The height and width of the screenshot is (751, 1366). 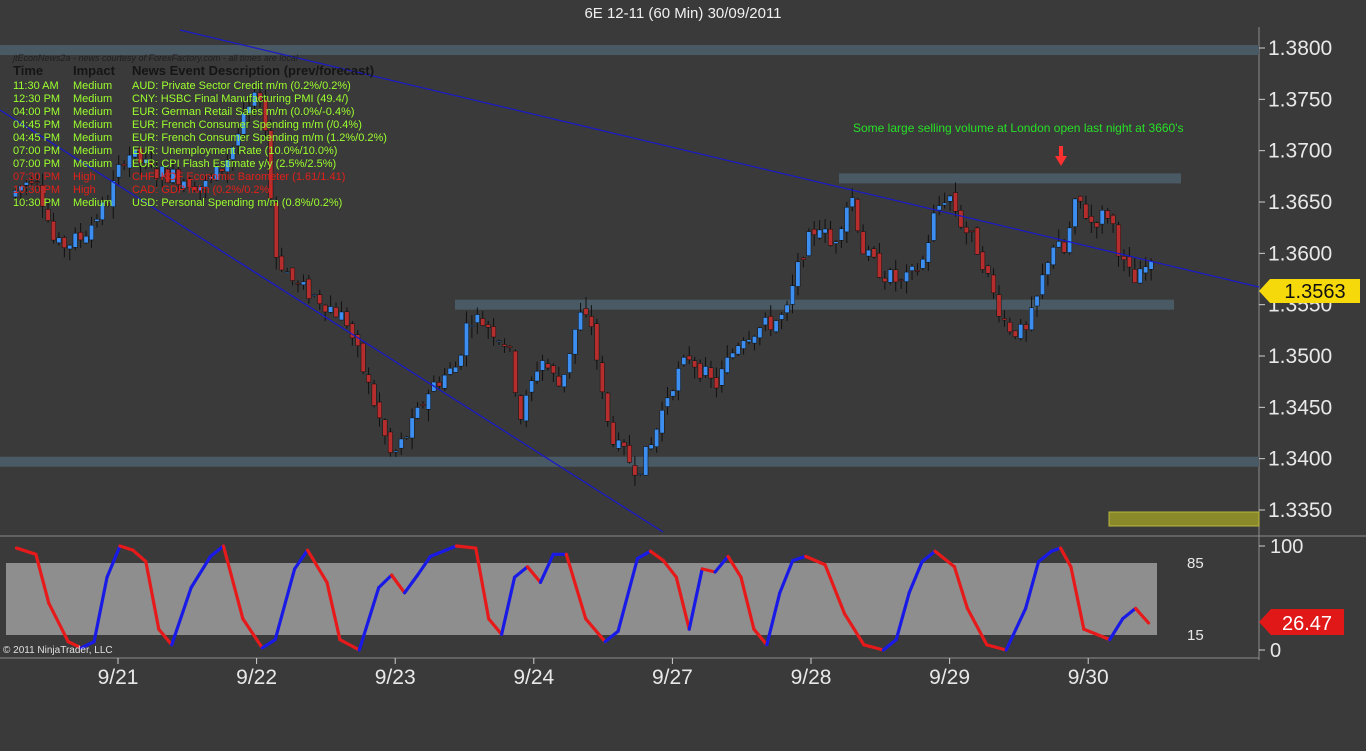 I want to click on news-description: CAD: GDP m/m (0.2%/0.2%), so click(x=202, y=190).